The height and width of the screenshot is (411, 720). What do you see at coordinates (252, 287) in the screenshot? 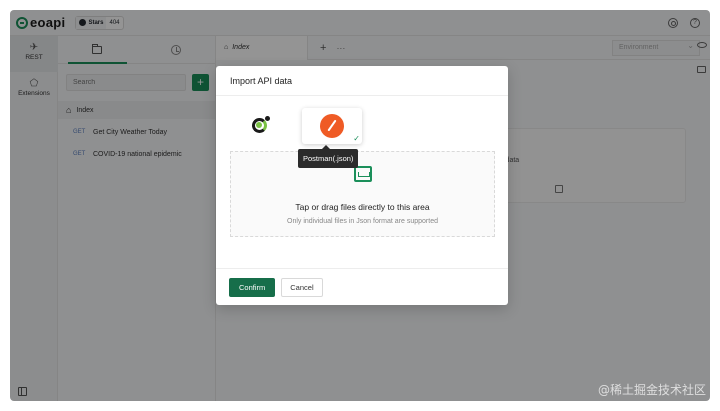
I see `confirm-button: Confirm` at bounding box center [252, 287].